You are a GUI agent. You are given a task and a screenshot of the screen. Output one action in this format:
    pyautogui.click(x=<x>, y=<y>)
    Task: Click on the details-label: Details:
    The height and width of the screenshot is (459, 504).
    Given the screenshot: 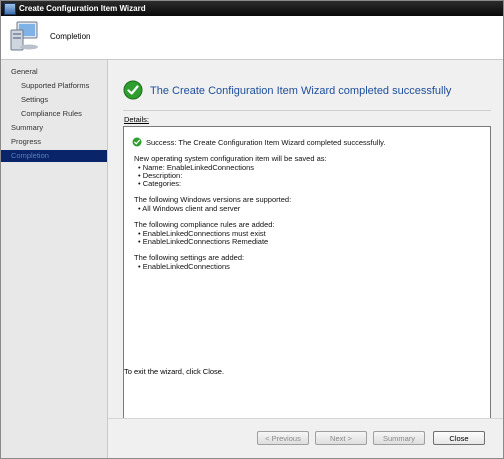 What is the action you would take?
    pyautogui.click(x=137, y=119)
    